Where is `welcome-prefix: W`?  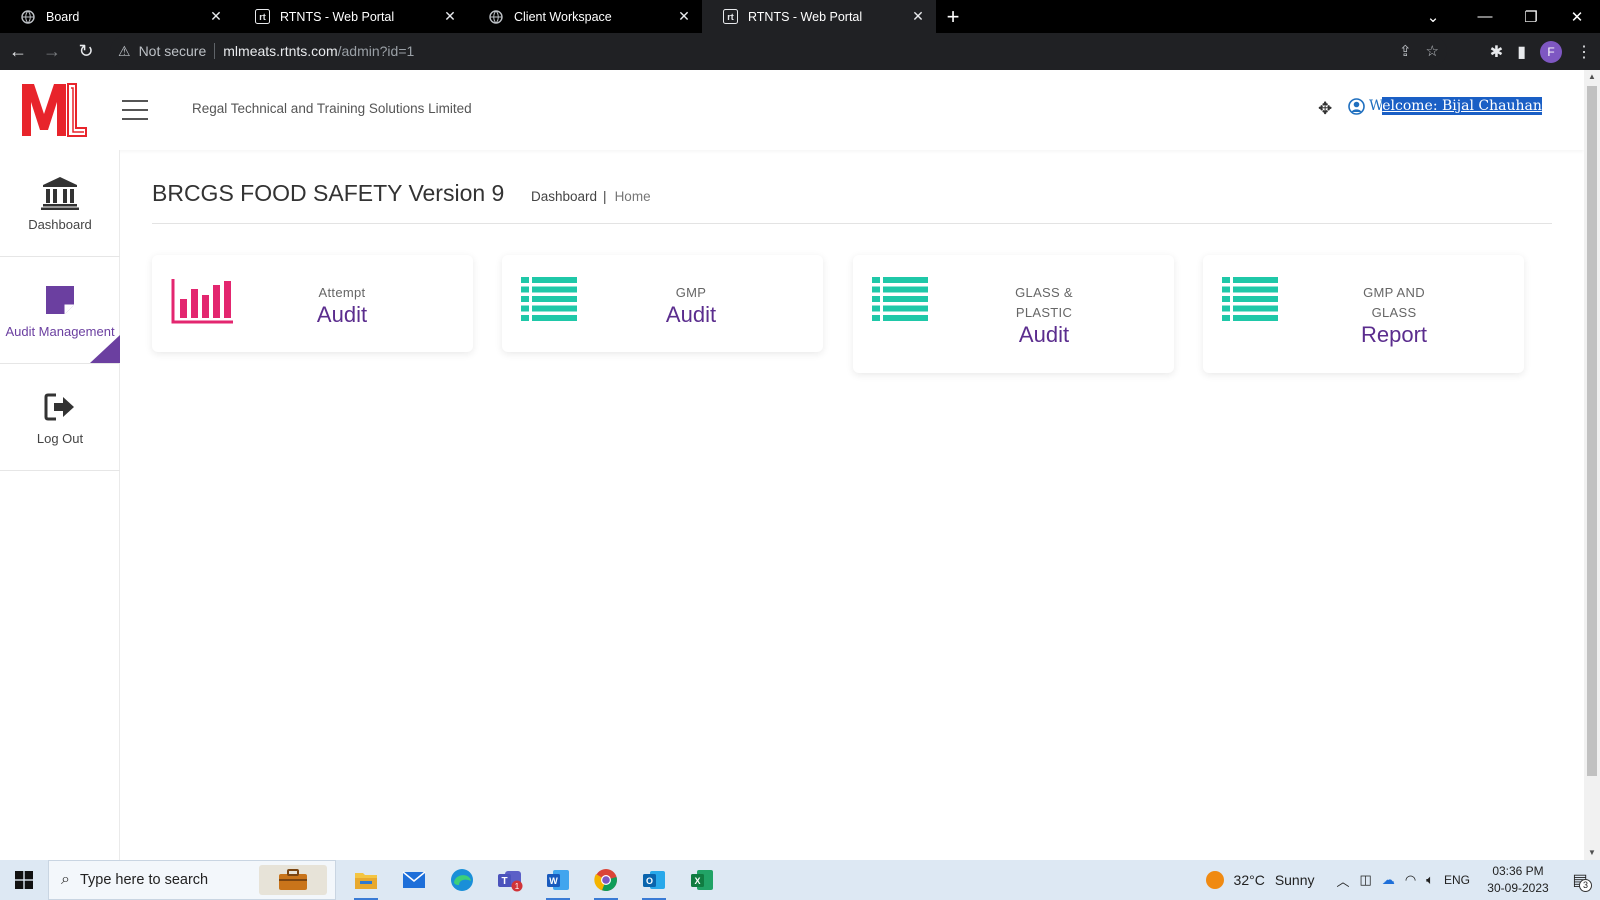 welcome-prefix: W is located at coordinates (1376, 106).